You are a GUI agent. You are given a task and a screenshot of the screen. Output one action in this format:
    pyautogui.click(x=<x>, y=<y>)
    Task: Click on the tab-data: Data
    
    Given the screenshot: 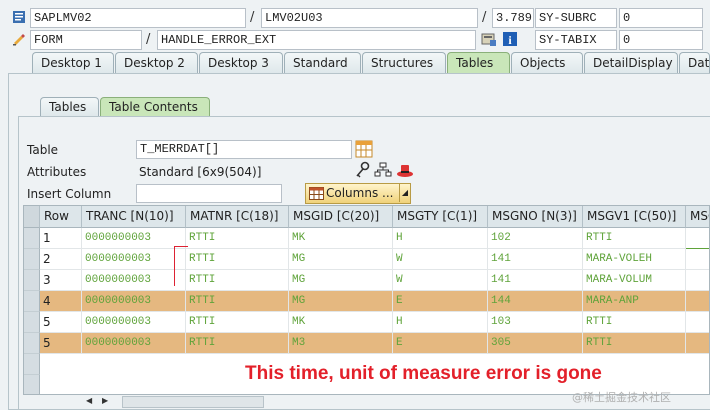 What is the action you would take?
    pyautogui.click(x=694, y=63)
    